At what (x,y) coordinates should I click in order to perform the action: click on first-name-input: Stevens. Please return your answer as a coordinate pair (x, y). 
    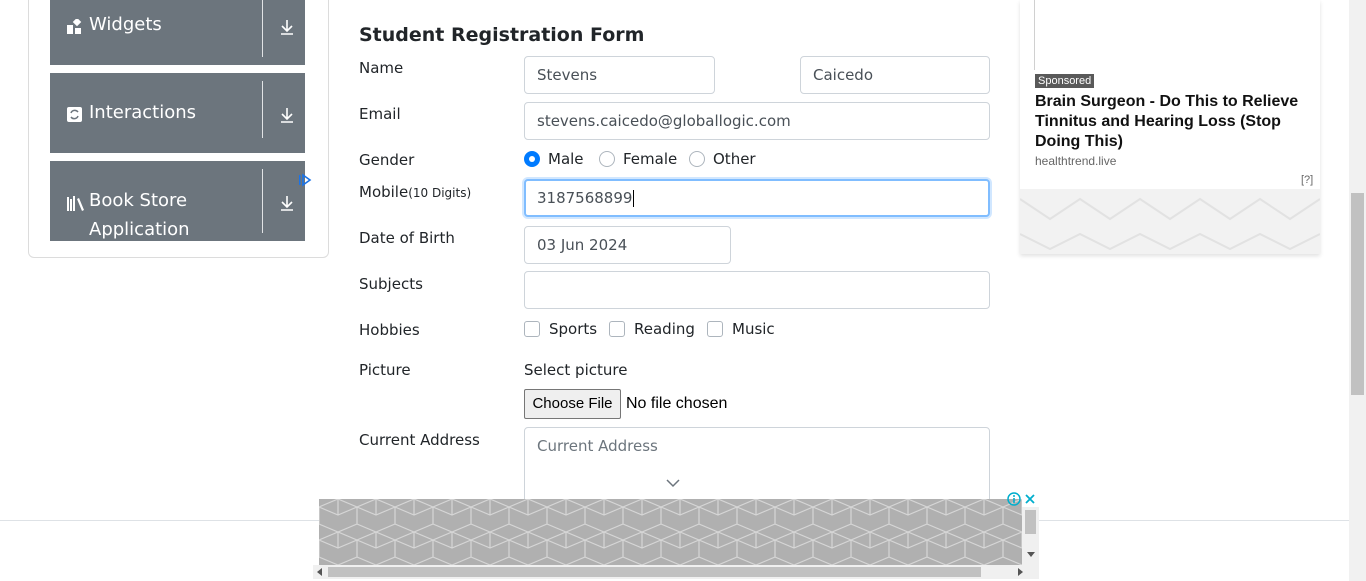
    Looking at the image, I should click on (619, 75).